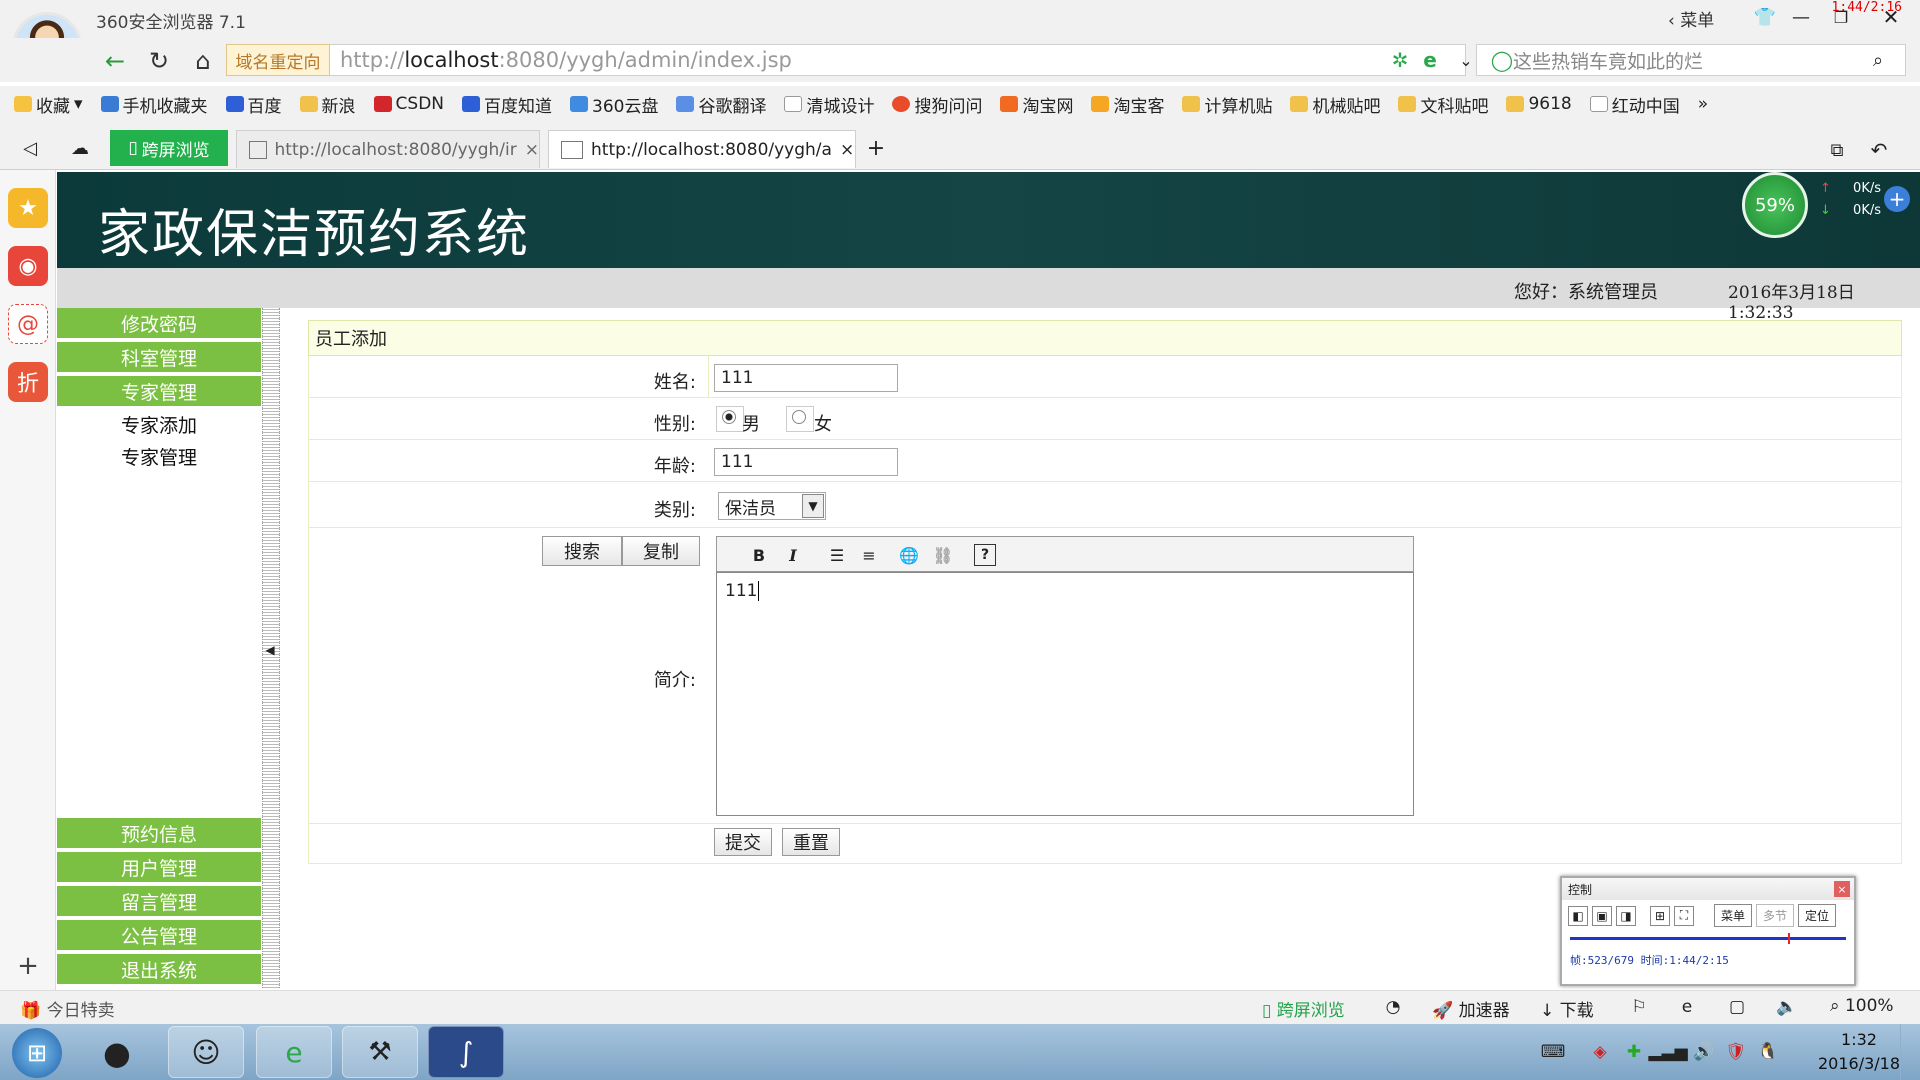 This screenshot has width=1920, height=1080. What do you see at coordinates (743, 842) in the screenshot?
I see `submit-button: 提交` at bounding box center [743, 842].